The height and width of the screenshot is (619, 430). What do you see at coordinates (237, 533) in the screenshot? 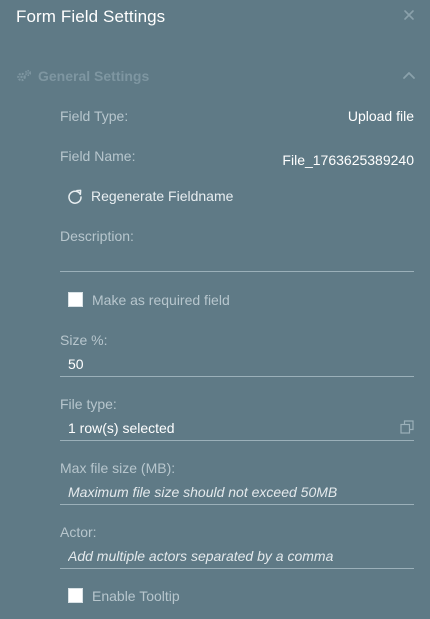
I see `actor-row: Actor:` at bounding box center [237, 533].